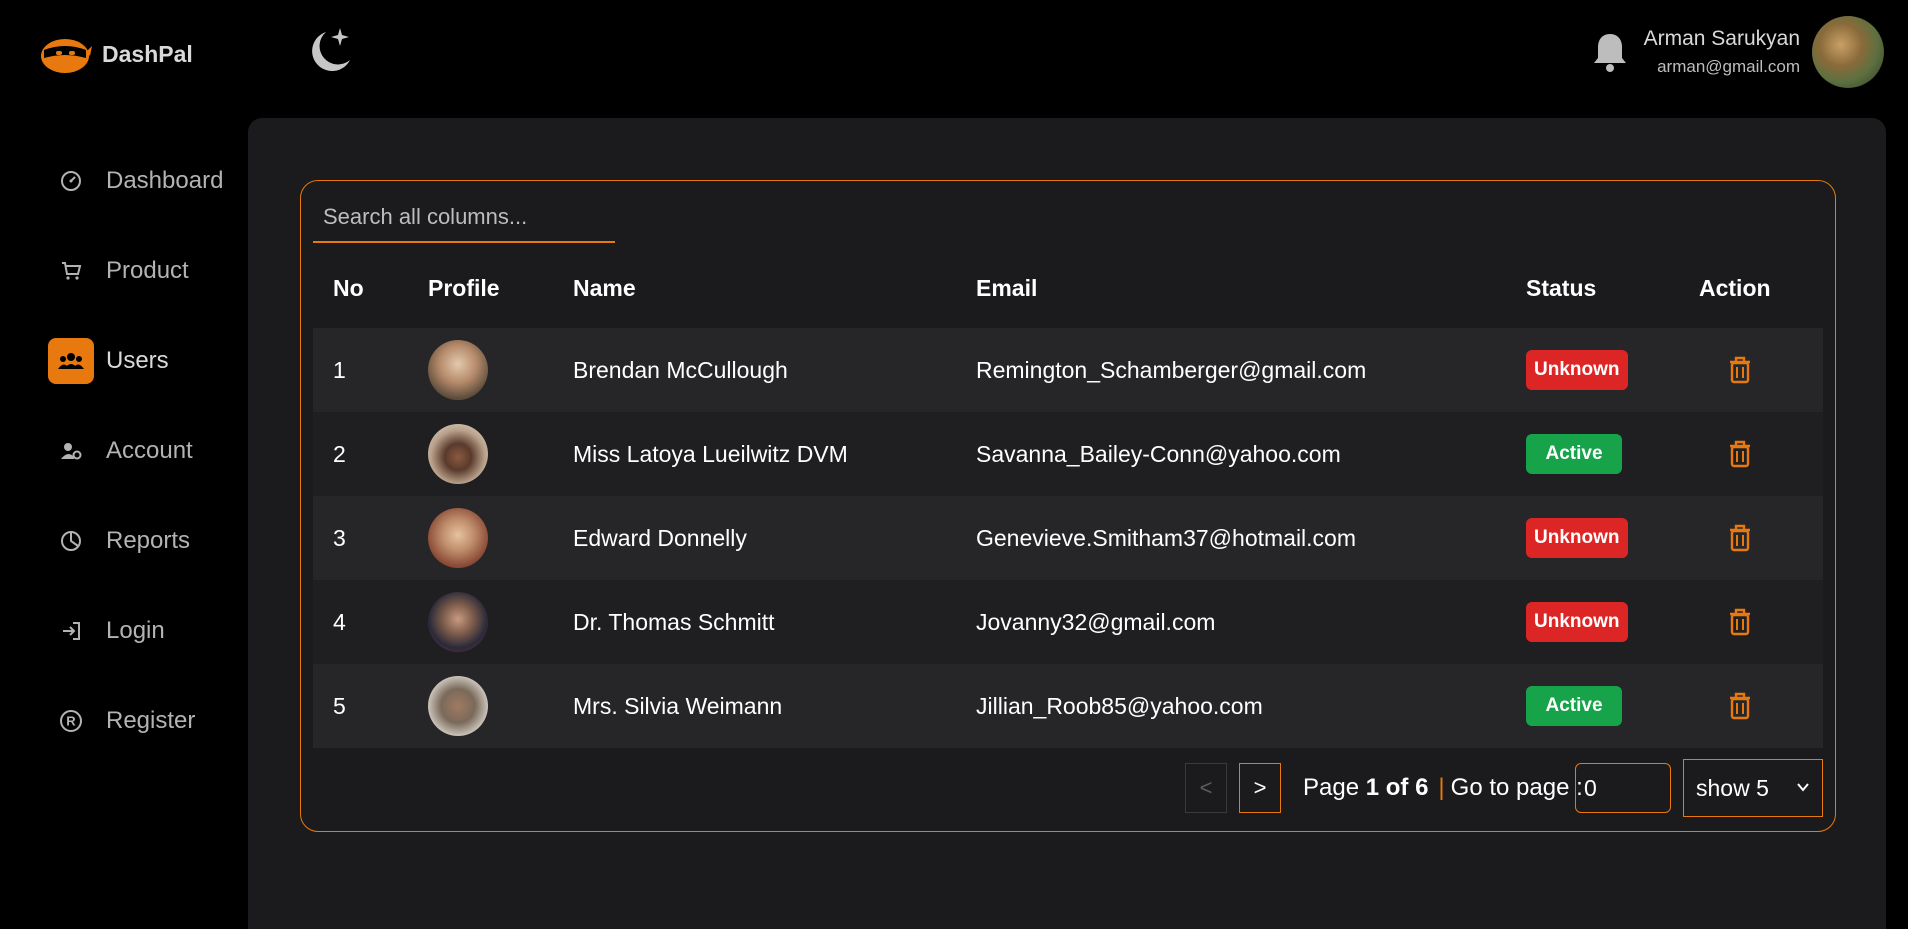  What do you see at coordinates (660, 537) in the screenshot?
I see `user-name-cell: Edward Donnelly` at bounding box center [660, 537].